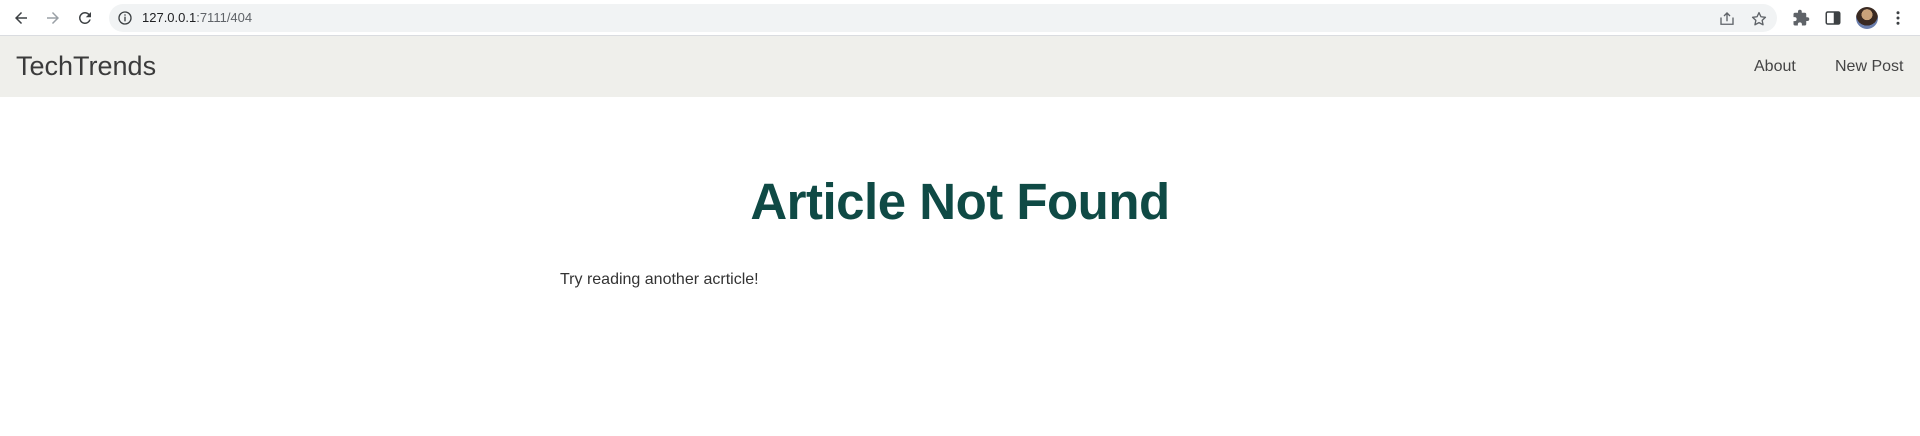  What do you see at coordinates (960, 201) in the screenshot?
I see `page-title: Article Not Found` at bounding box center [960, 201].